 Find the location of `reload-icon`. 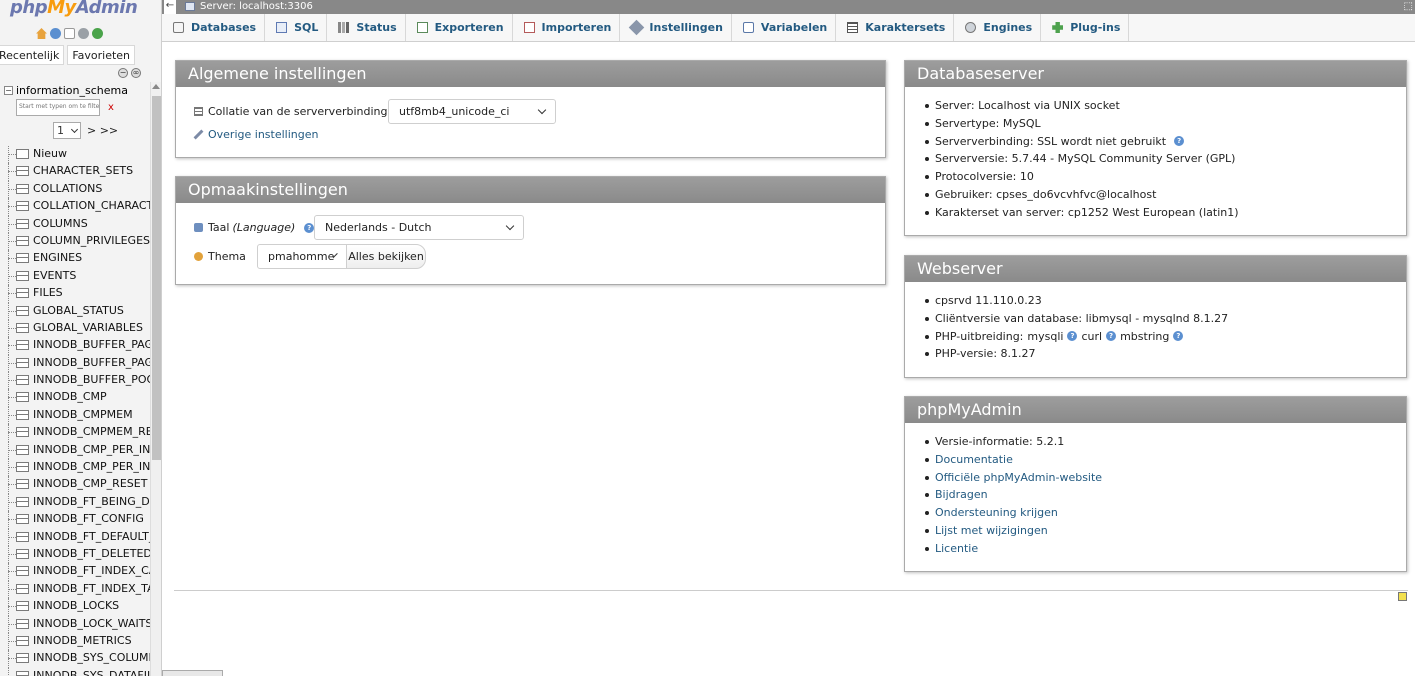

reload-icon is located at coordinates (97, 33).